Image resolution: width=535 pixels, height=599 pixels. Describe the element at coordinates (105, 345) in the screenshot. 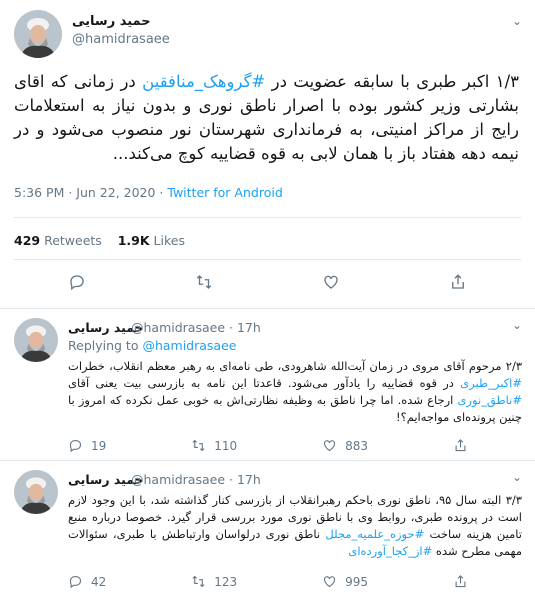

I see `replying-prefix: Replying to` at that location.